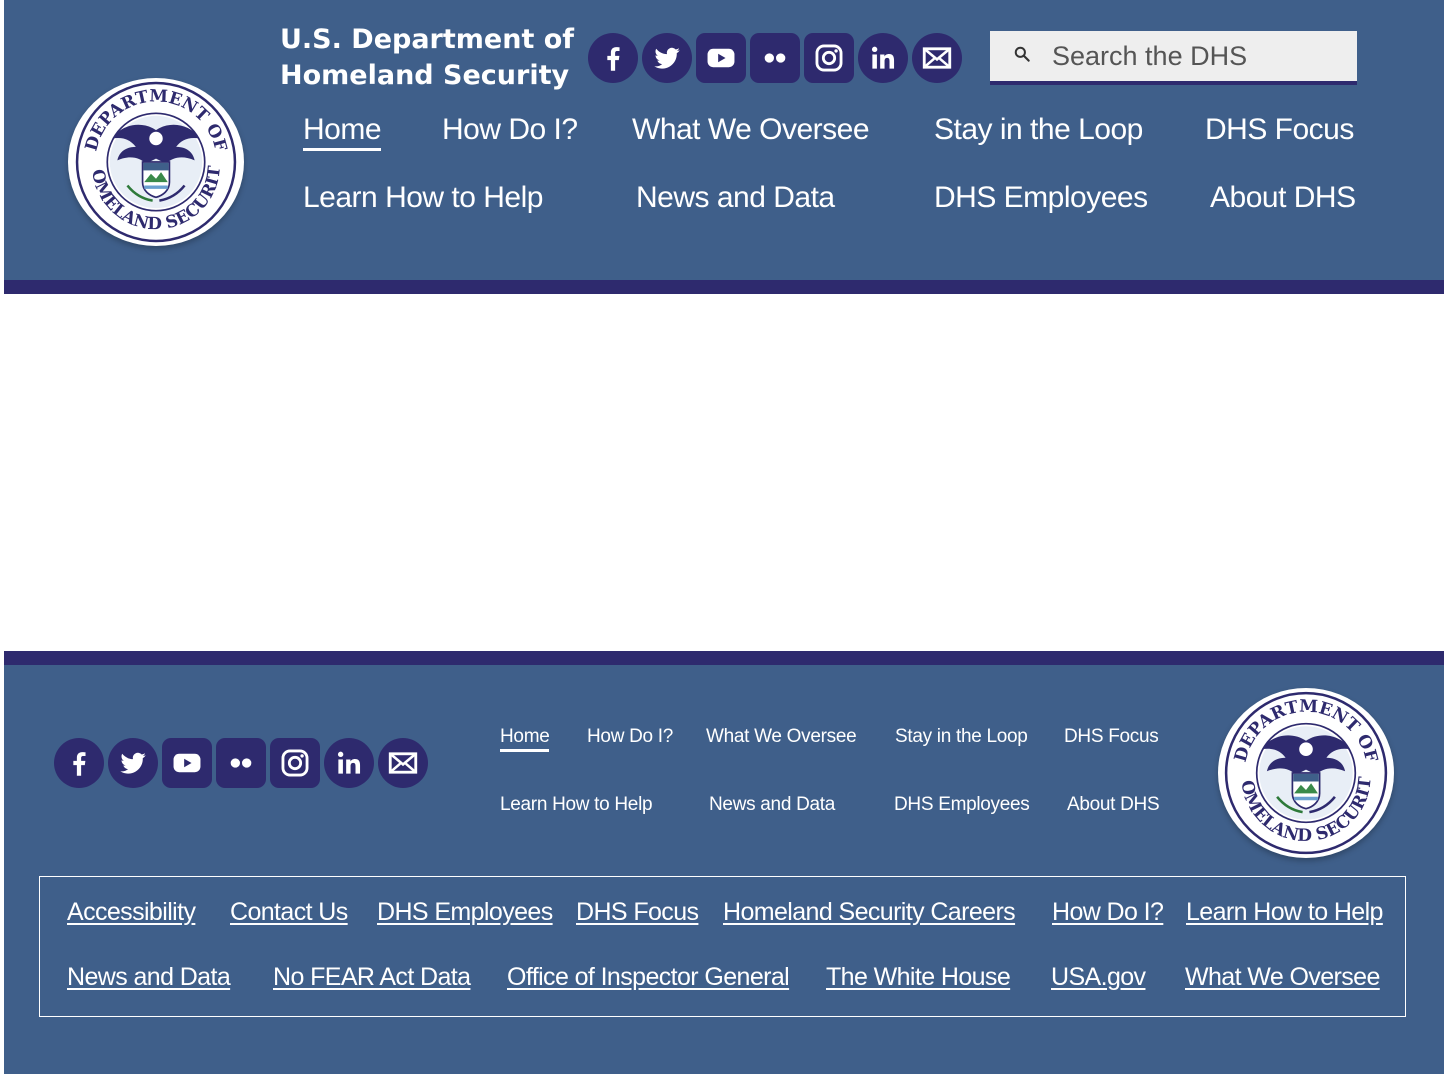 The height and width of the screenshot is (1074, 1448). Describe the element at coordinates (510, 130) in the screenshot. I see `nav-how-do-i: How Do I?` at that location.